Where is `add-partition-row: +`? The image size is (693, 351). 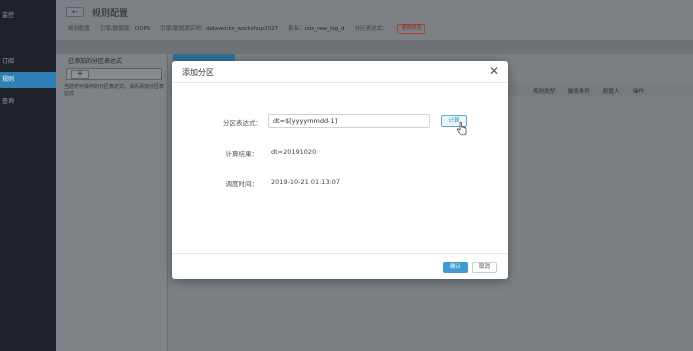
add-partition-row: + is located at coordinates (114, 74).